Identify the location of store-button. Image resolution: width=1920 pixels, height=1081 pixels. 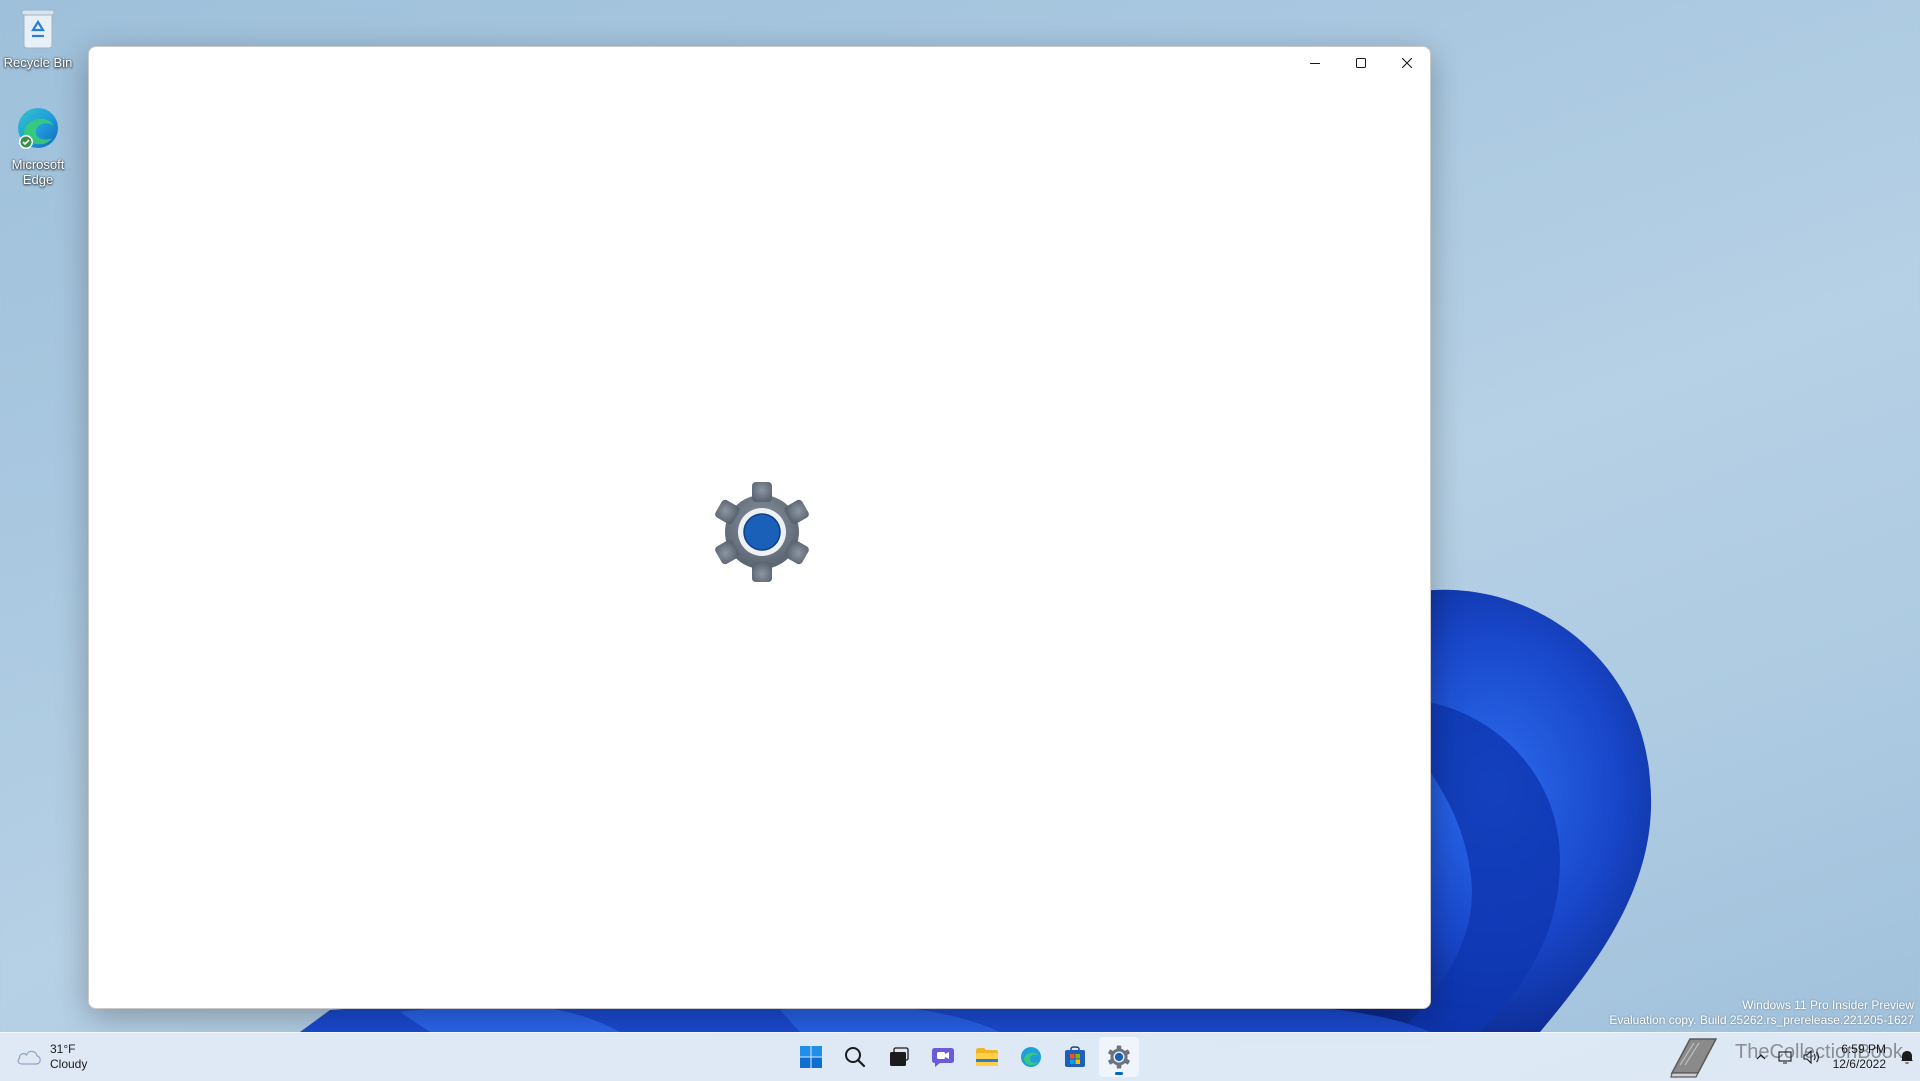
(1075, 1057).